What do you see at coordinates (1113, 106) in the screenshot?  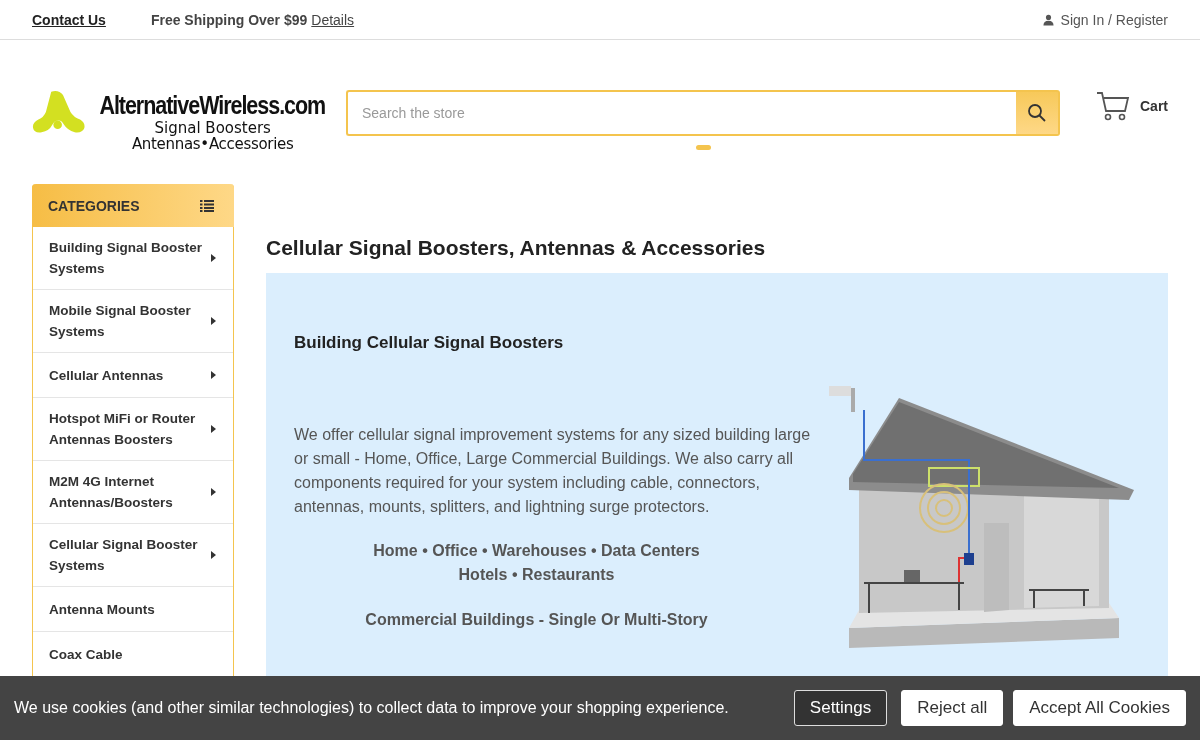 I see `cart-icon` at bounding box center [1113, 106].